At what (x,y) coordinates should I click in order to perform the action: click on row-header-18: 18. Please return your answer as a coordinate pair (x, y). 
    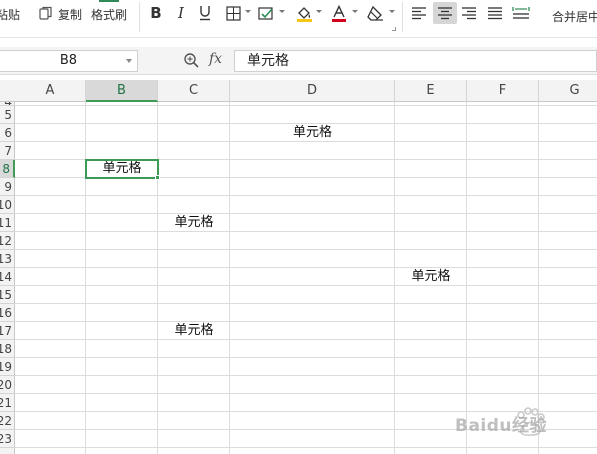
    Looking at the image, I should click on (7, 349).